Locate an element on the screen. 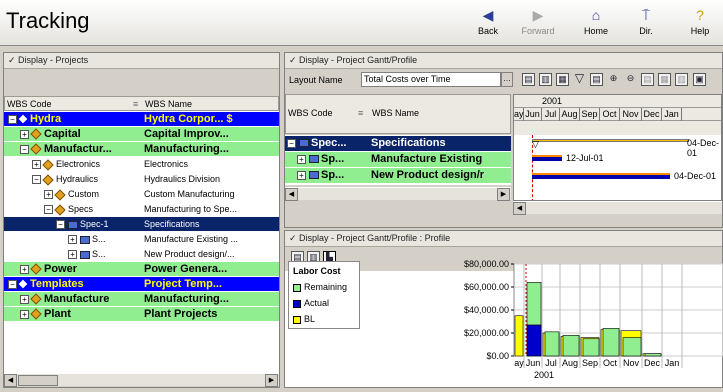 The width and height of the screenshot is (723, 392). project-row: + Electronics Electronics is located at coordinates (141, 164).